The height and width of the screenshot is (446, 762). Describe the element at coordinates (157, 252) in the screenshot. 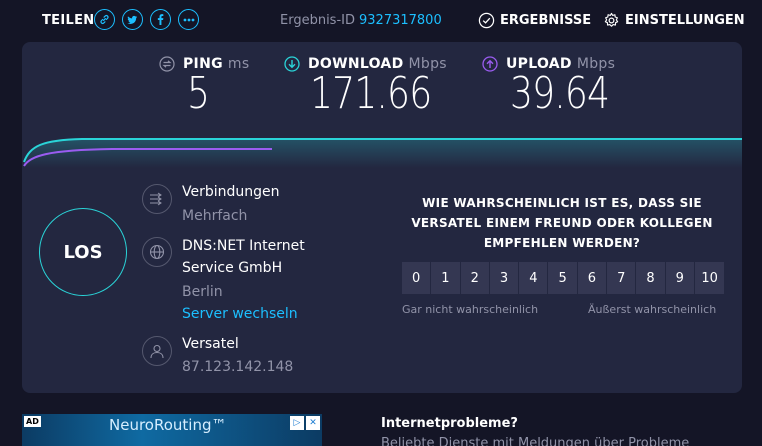

I see `globe-icon` at that location.